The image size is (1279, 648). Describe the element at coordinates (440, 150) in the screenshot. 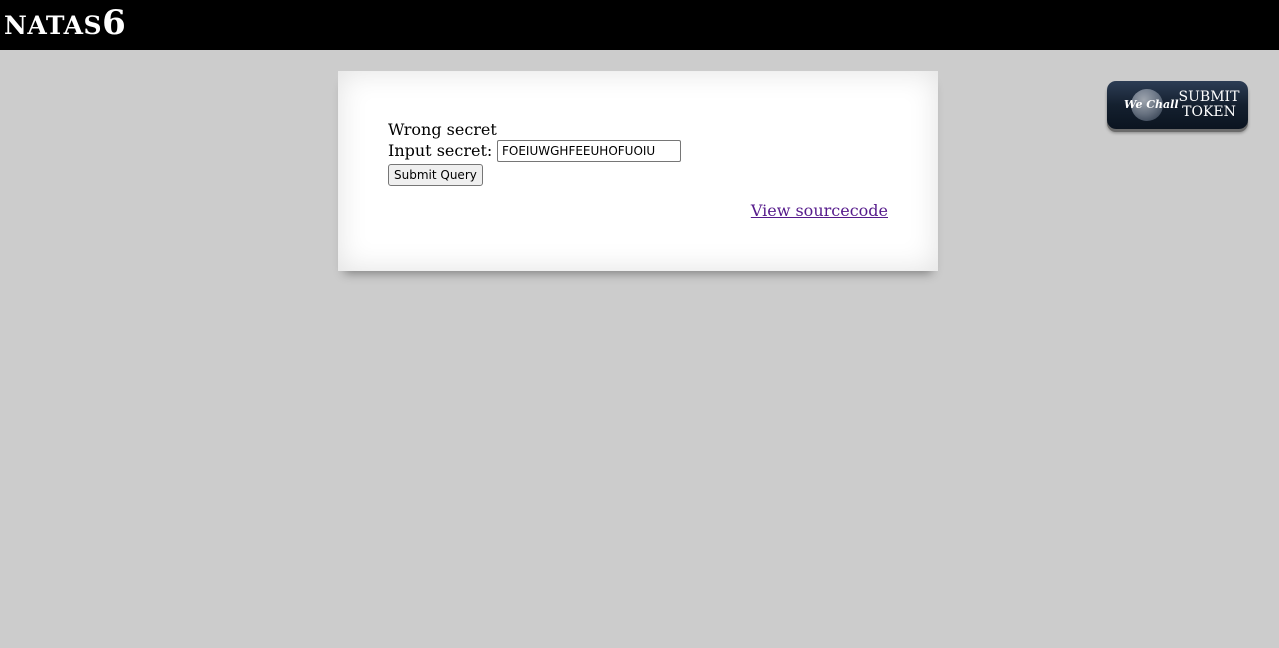

I see `input-secret-label: Input secret:` at that location.